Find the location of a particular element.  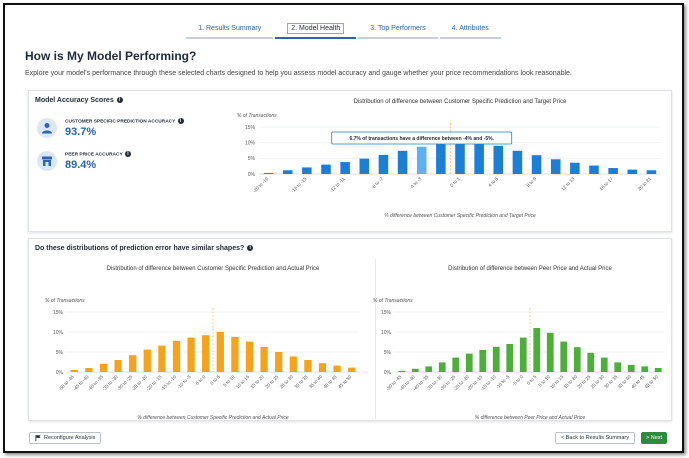

customer-accuracy-value: 93.7% is located at coordinates (81, 132).